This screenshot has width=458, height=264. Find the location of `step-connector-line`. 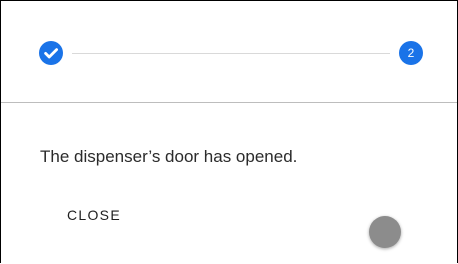

step-connector-line is located at coordinates (231, 53).